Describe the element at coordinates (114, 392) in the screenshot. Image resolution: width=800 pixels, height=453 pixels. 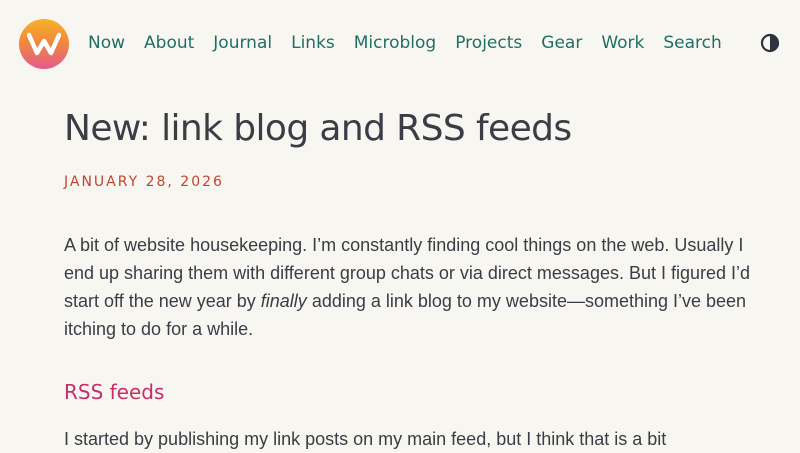
I see `section-heading-rss-feeds: RSS feeds` at that location.